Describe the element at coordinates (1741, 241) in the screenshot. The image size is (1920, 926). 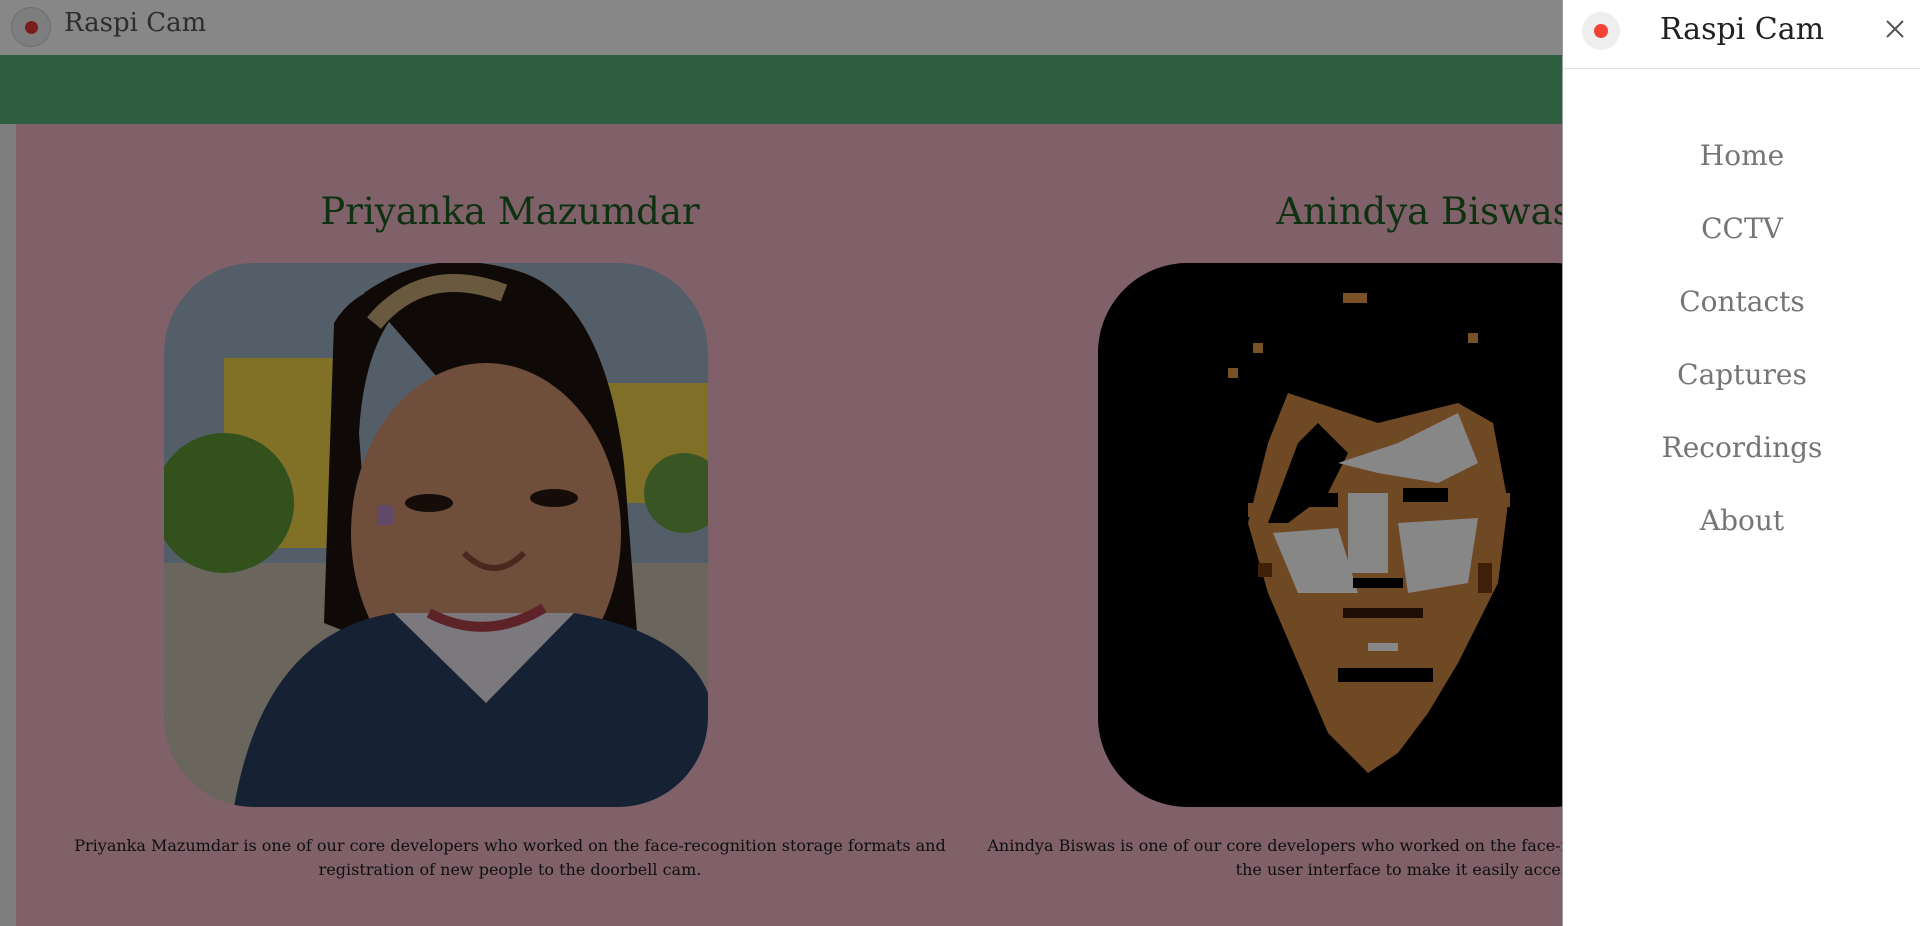
I see `drawer-item-cctv: CCTV` at that location.